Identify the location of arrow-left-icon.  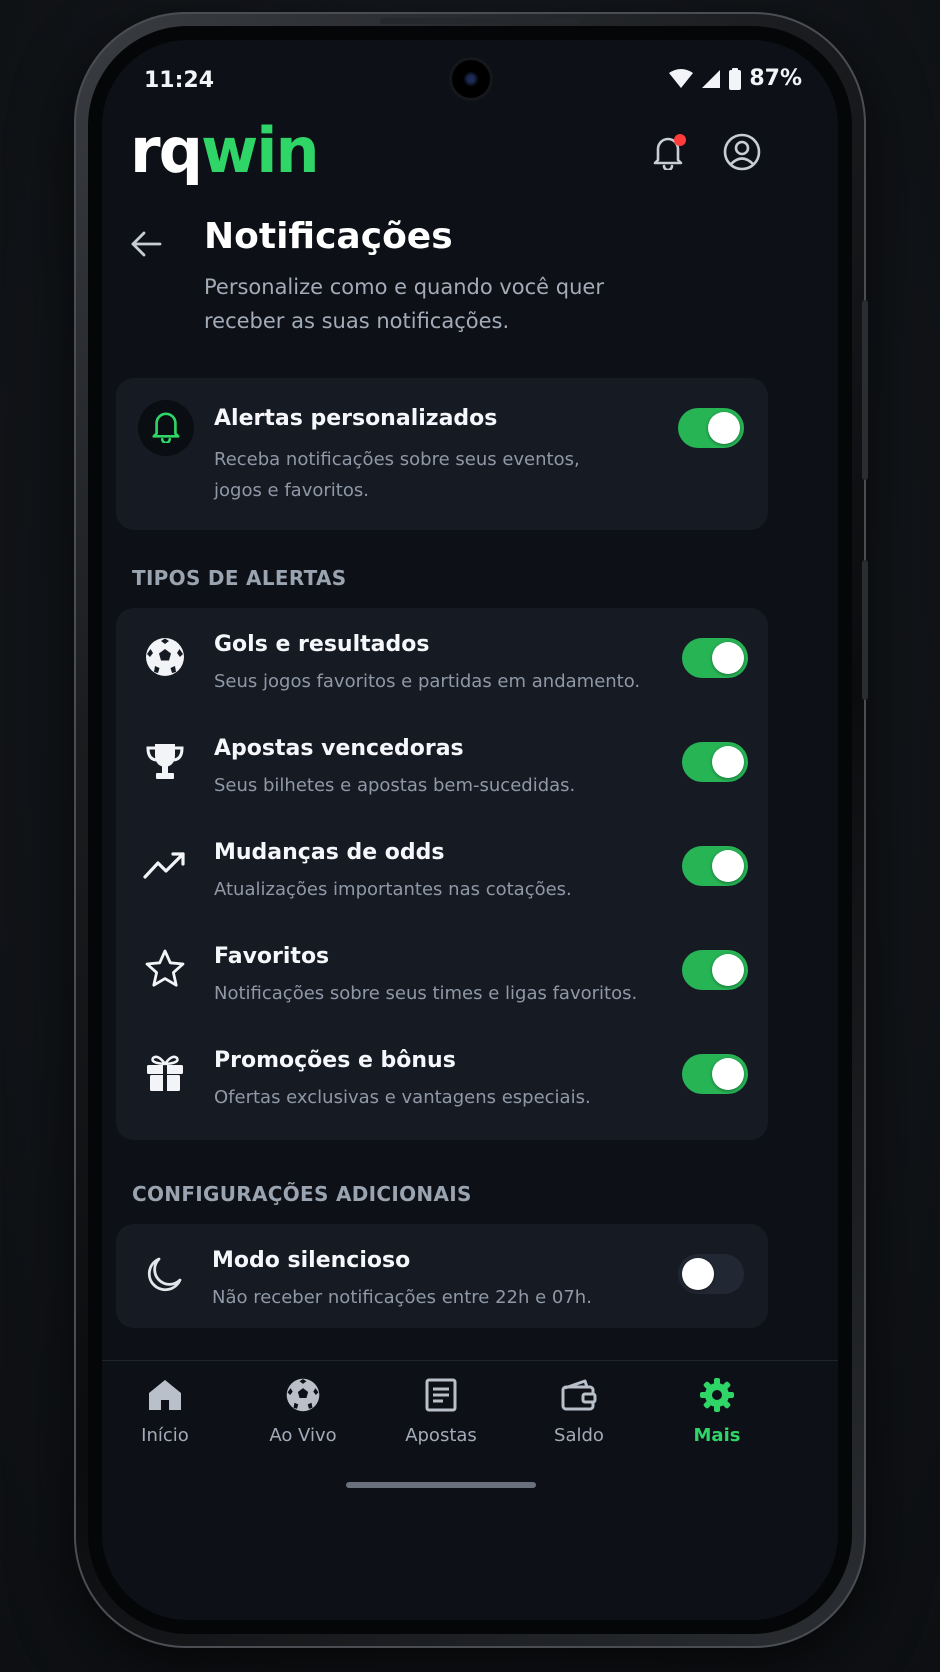
(146, 246).